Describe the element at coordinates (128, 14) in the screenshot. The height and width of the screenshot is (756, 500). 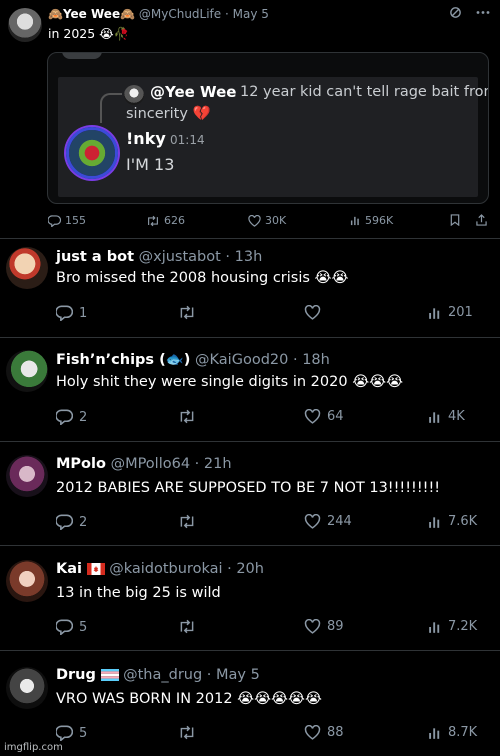
I see `name-emoji-right: 🙈` at that location.